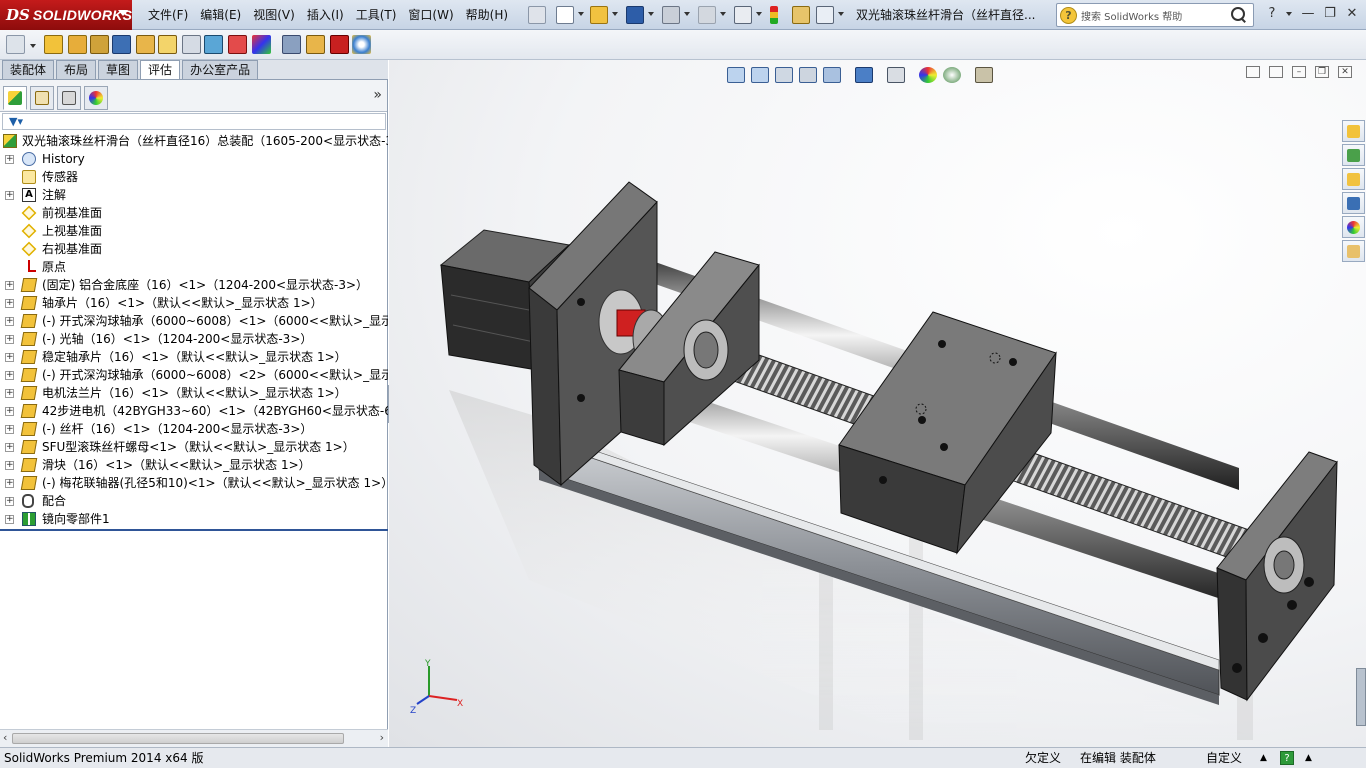 This screenshot has height=768, width=1366. I want to click on tab-evaluate: 评估, so click(160, 69).